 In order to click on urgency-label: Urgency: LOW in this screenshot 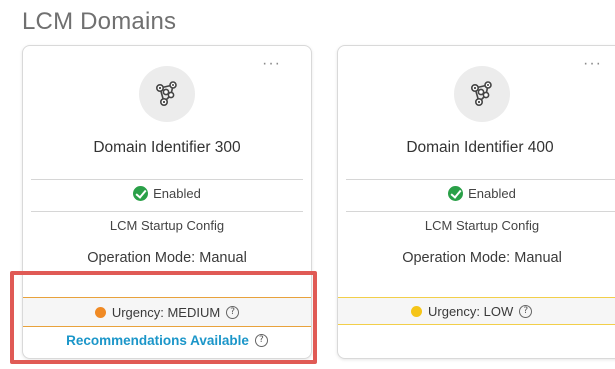, I will do `click(471, 311)`.